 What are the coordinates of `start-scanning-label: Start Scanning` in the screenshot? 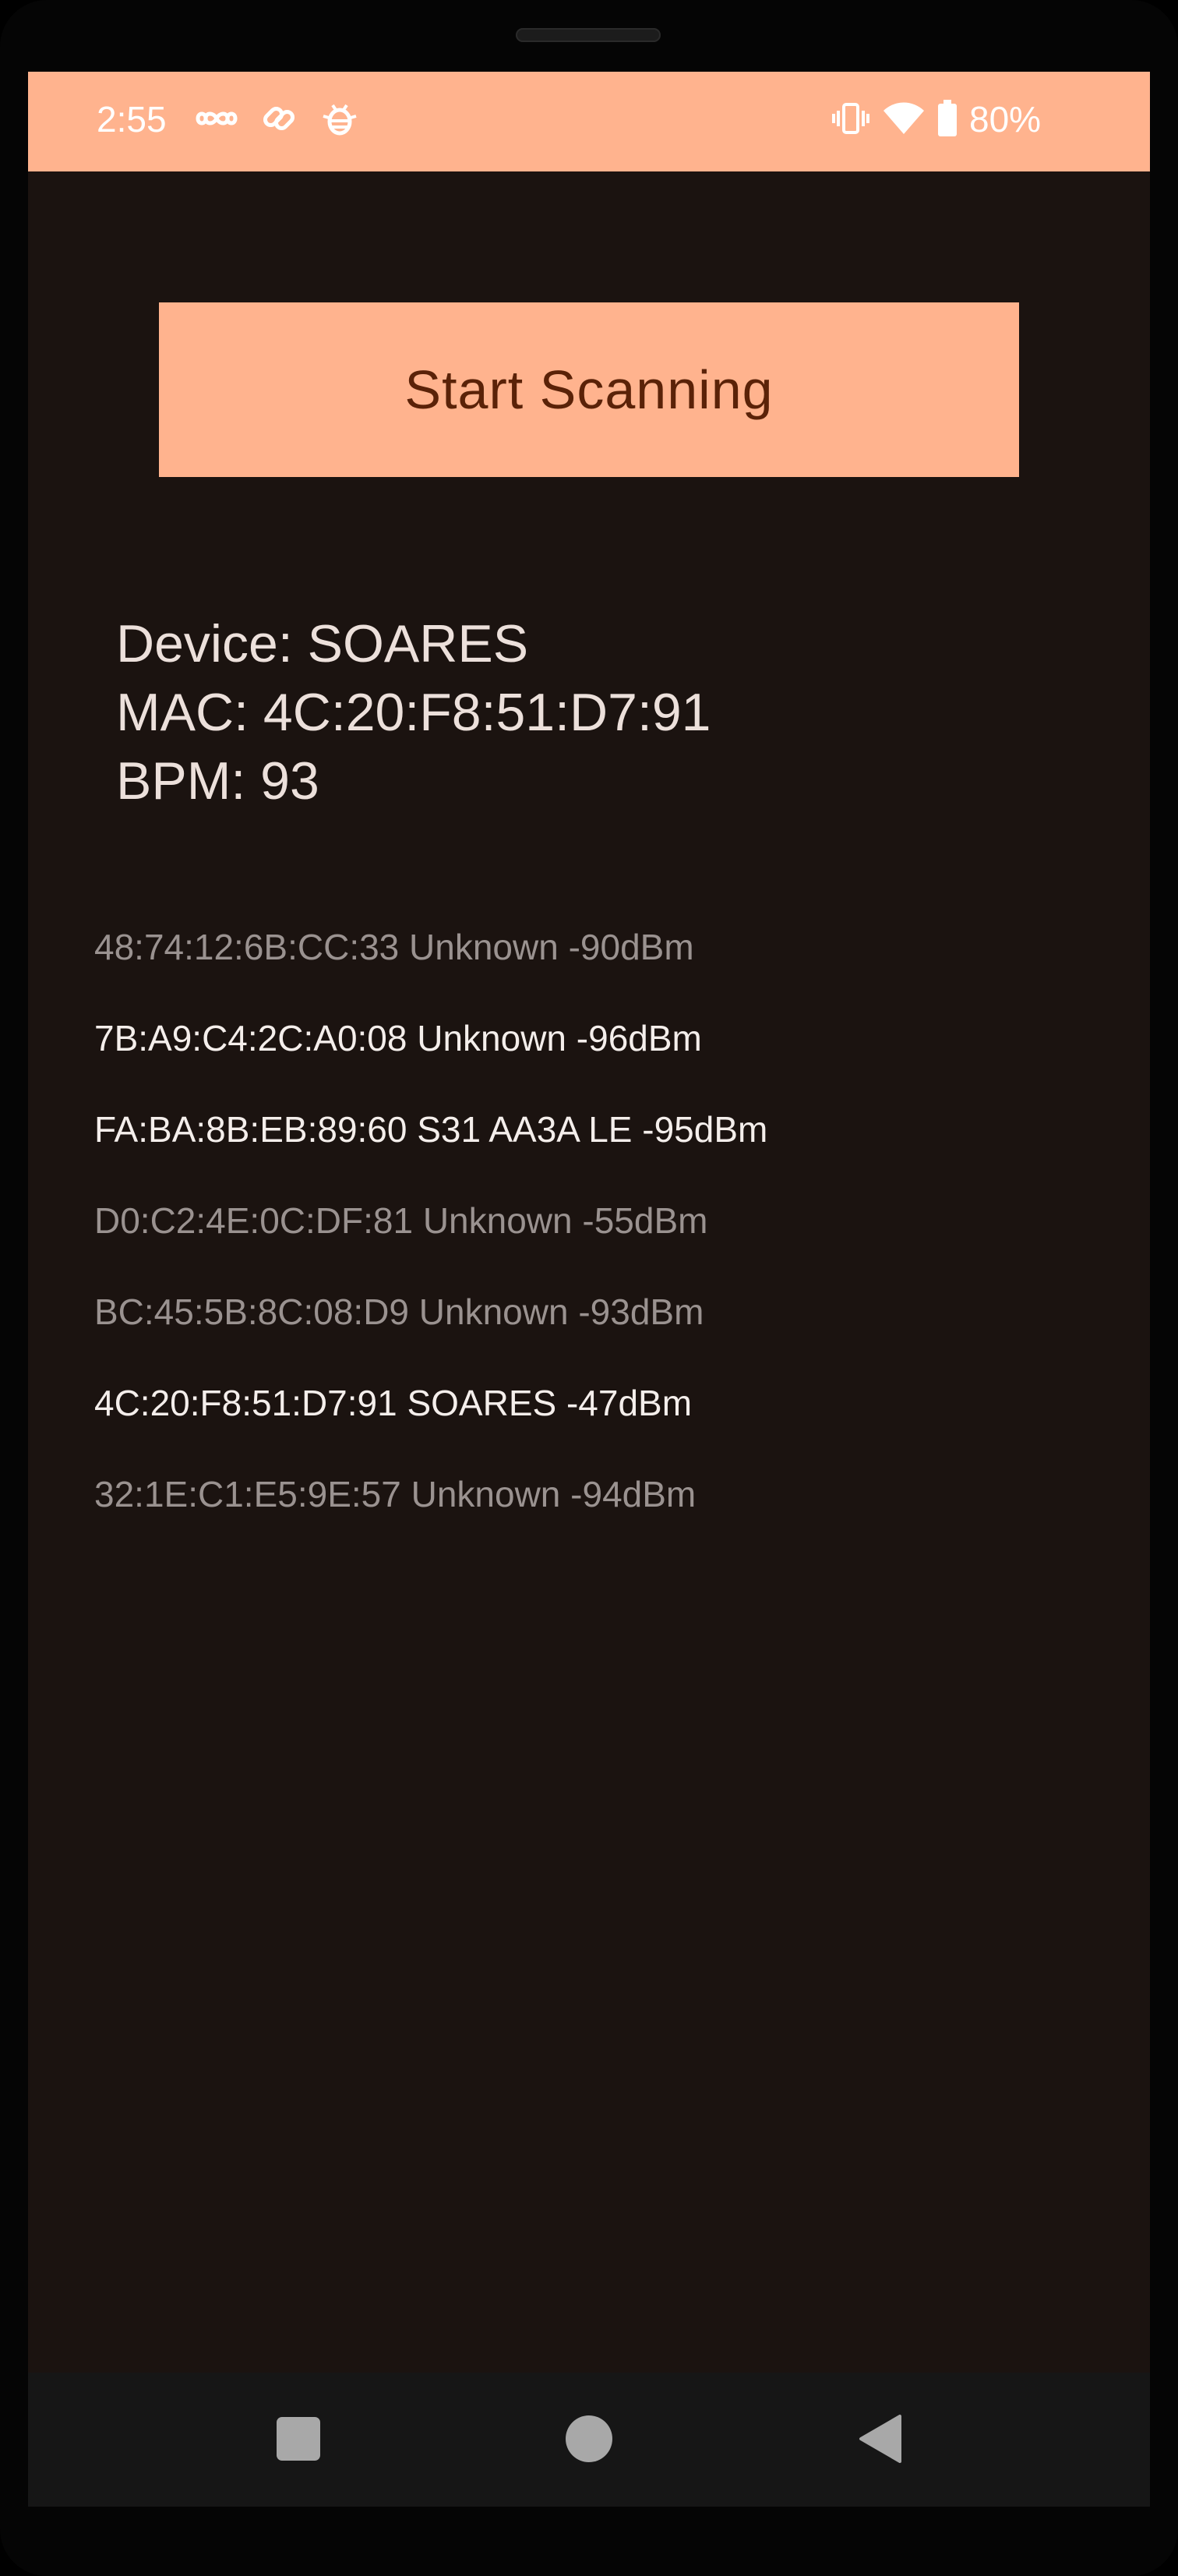 It's located at (589, 389).